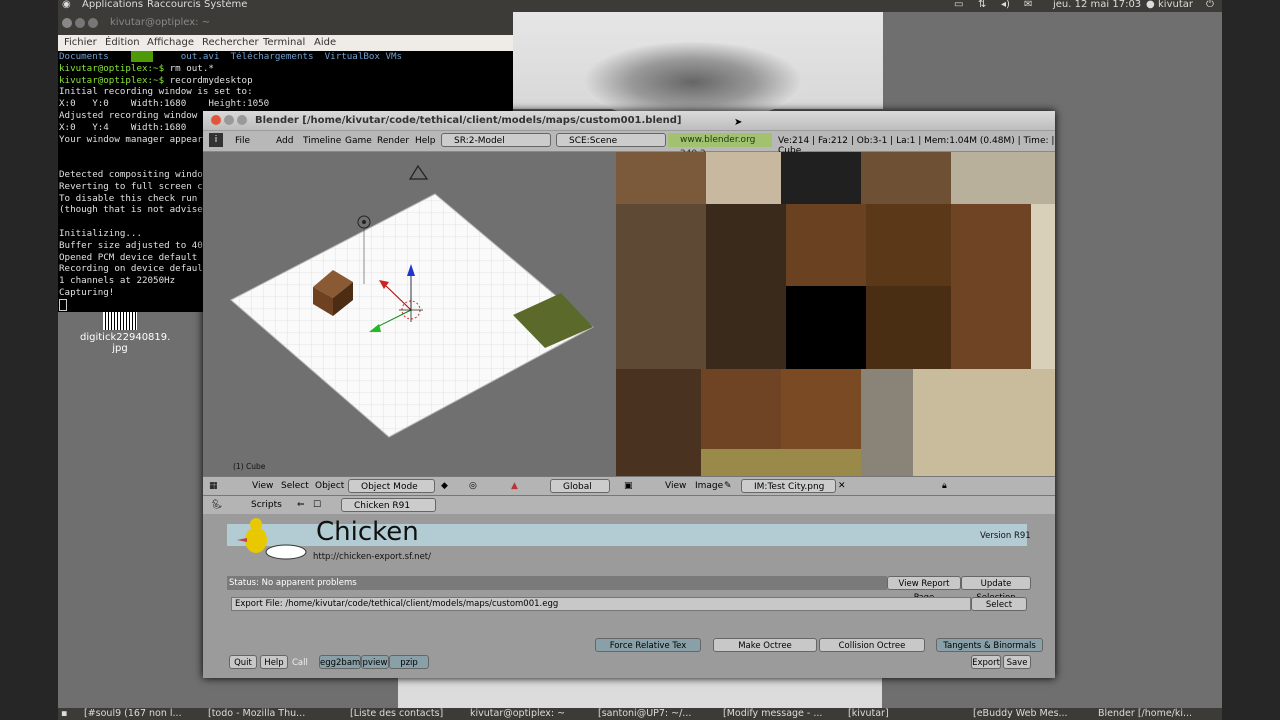  Describe the element at coordinates (329, 486) in the screenshot. I see `menu-object: Object` at that location.